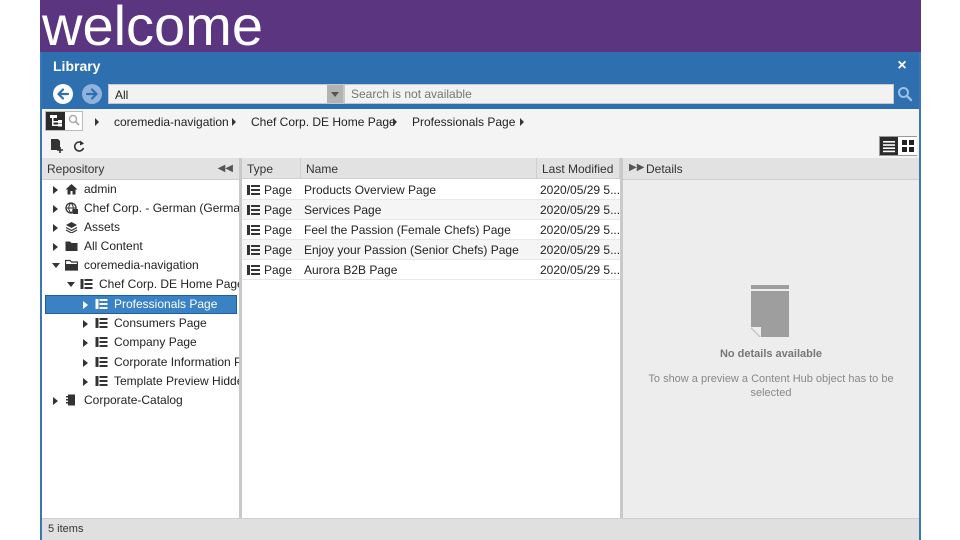 The width and height of the screenshot is (960, 540). I want to click on folder-icon, so click(71, 246).